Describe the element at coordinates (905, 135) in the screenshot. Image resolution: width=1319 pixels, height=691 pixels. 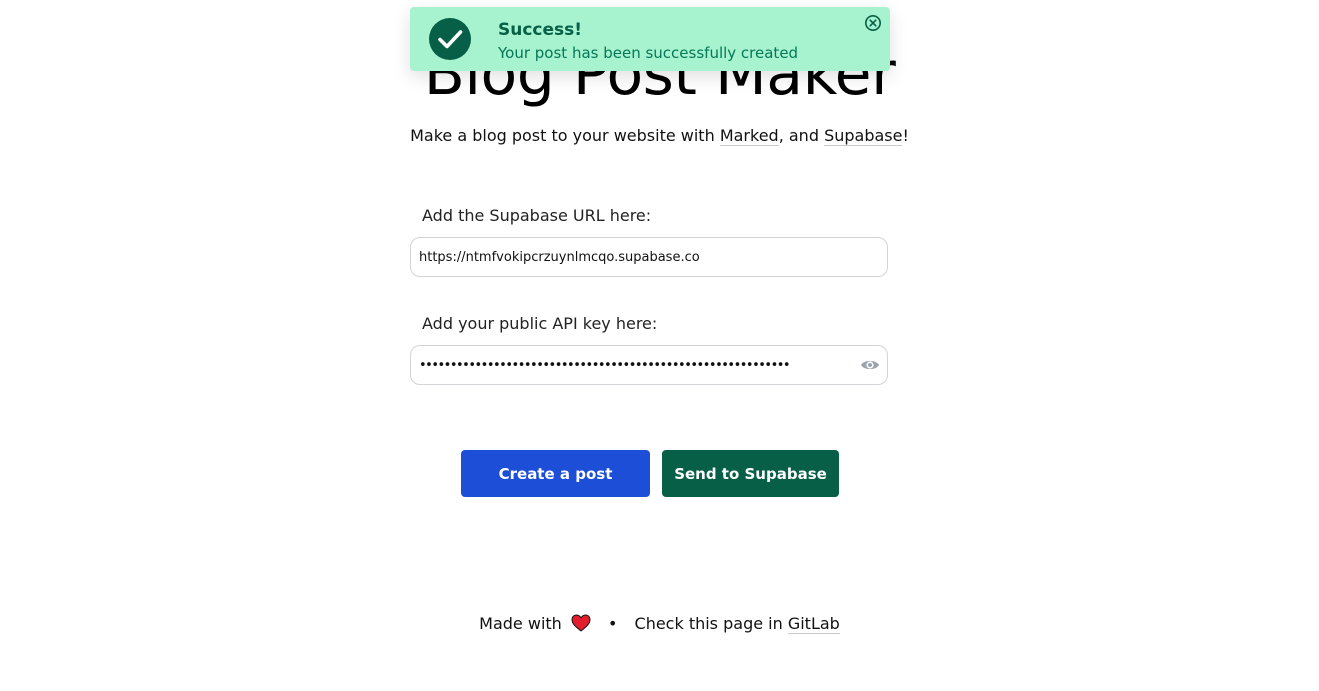
I see `subtitle-text-suffix: !` at that location.